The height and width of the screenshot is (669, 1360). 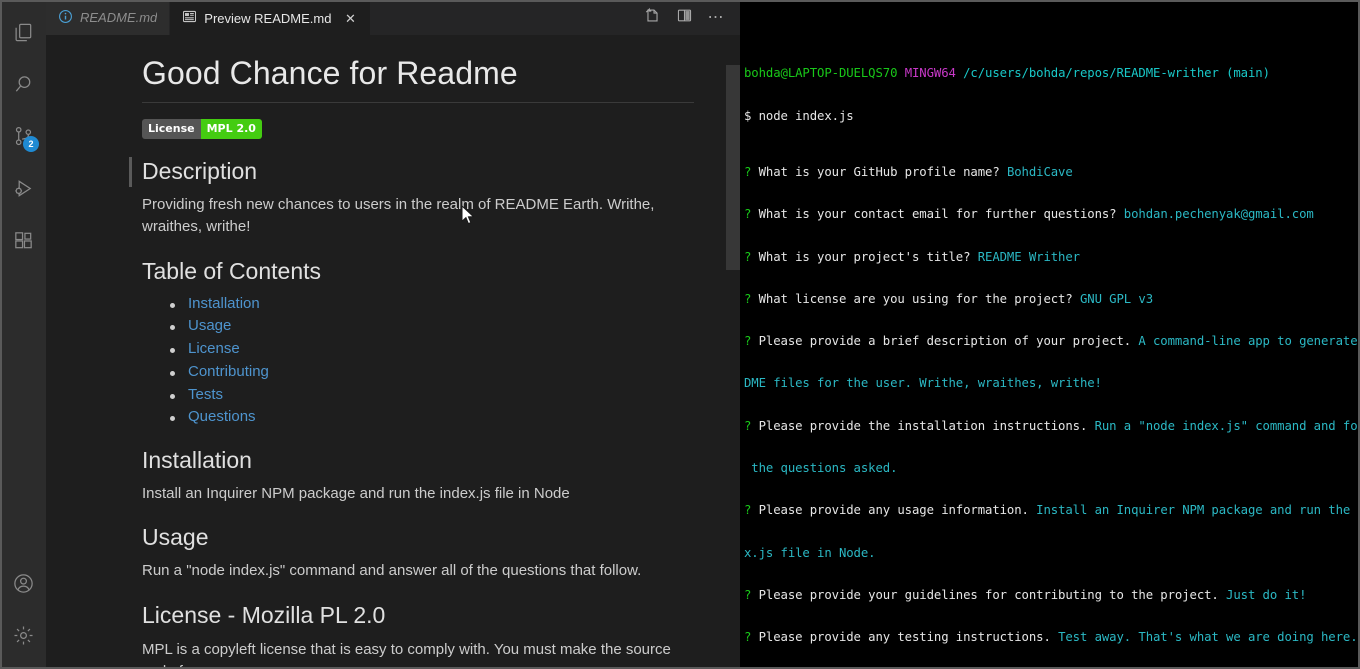 I want to click on account-icon, so click(x=23, y=583).